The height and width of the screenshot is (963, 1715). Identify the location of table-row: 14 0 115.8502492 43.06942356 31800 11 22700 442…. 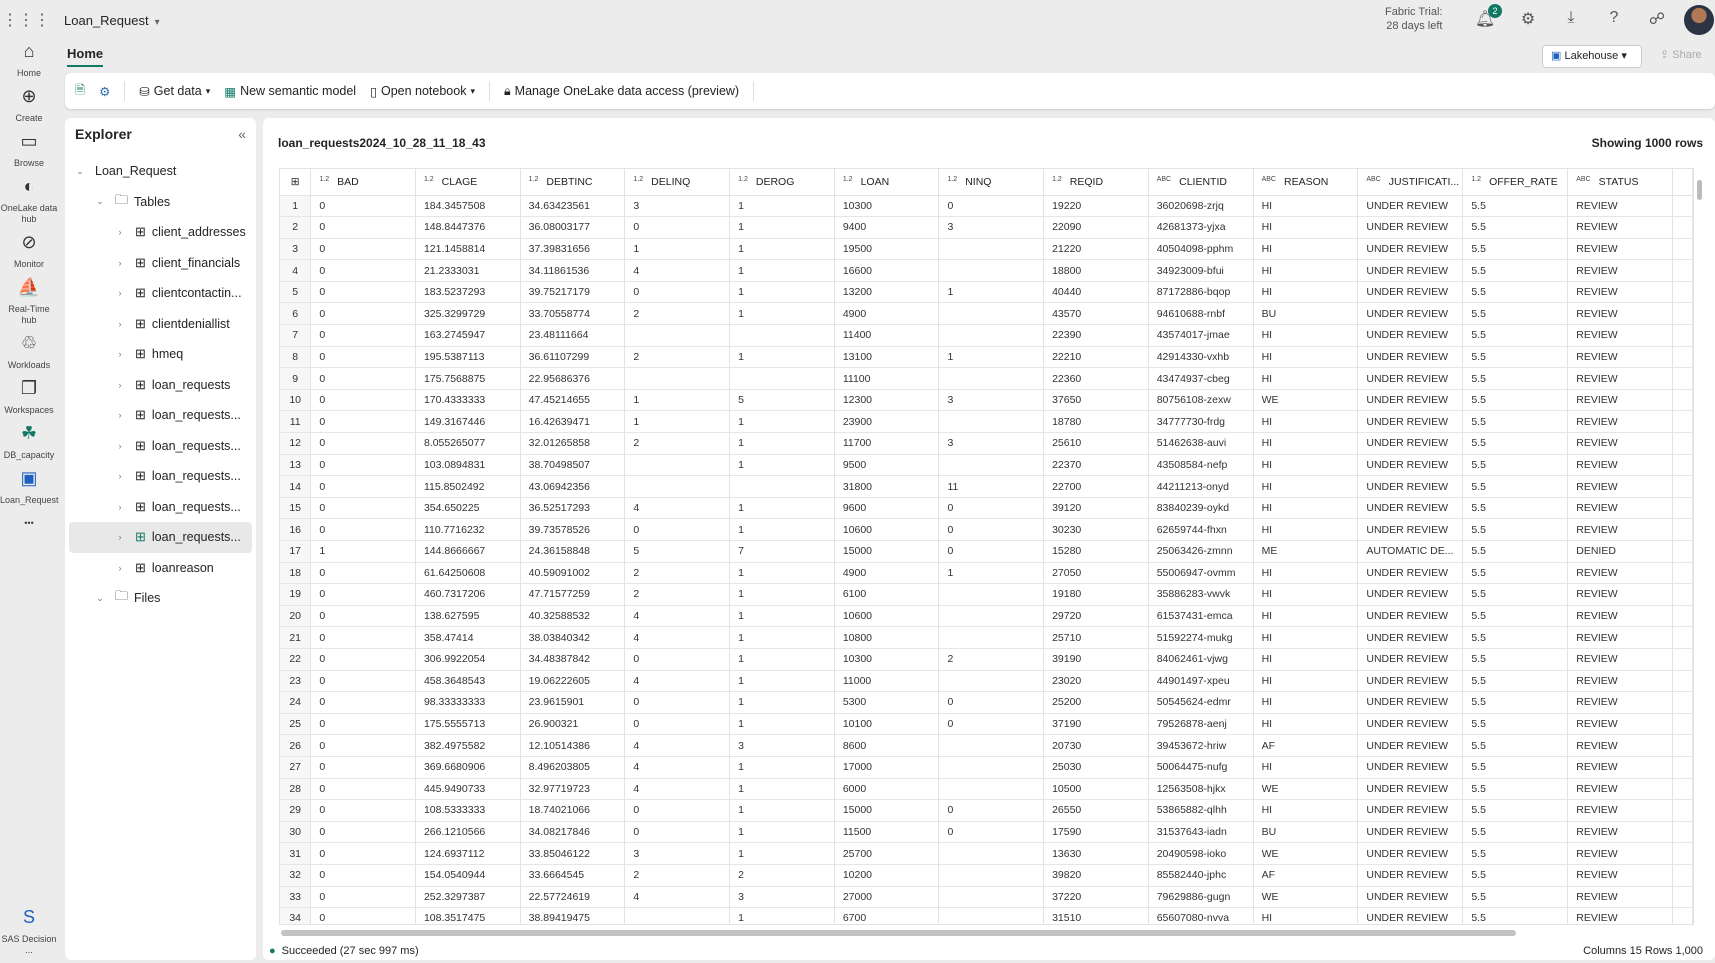
(986, 486).